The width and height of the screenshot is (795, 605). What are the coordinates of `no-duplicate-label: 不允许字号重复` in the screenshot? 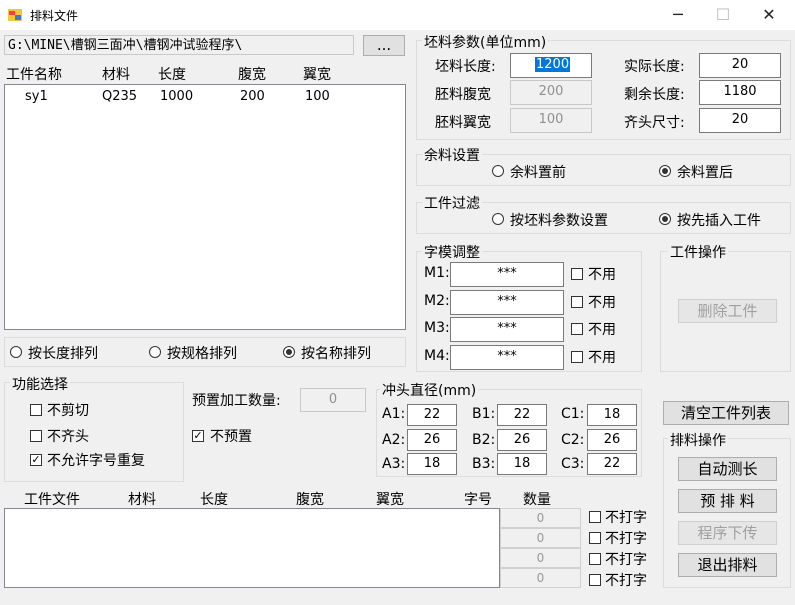 It's located at (96, 460).